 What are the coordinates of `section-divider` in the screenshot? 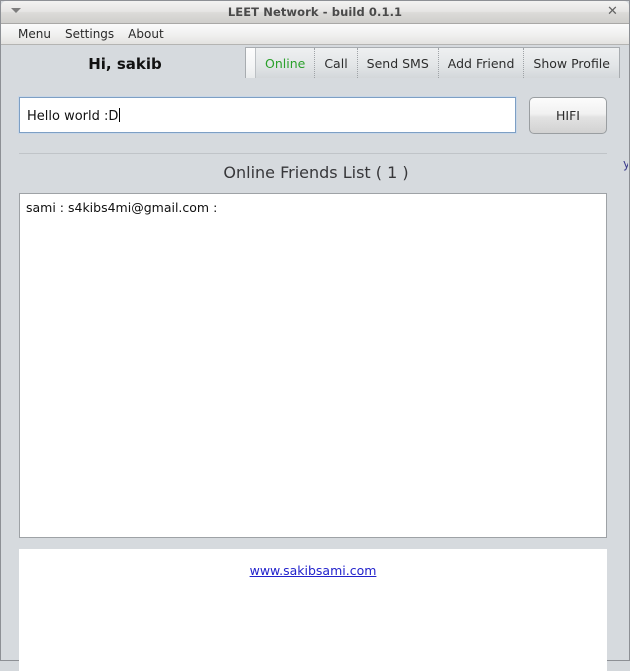 It's located at (313, 153).